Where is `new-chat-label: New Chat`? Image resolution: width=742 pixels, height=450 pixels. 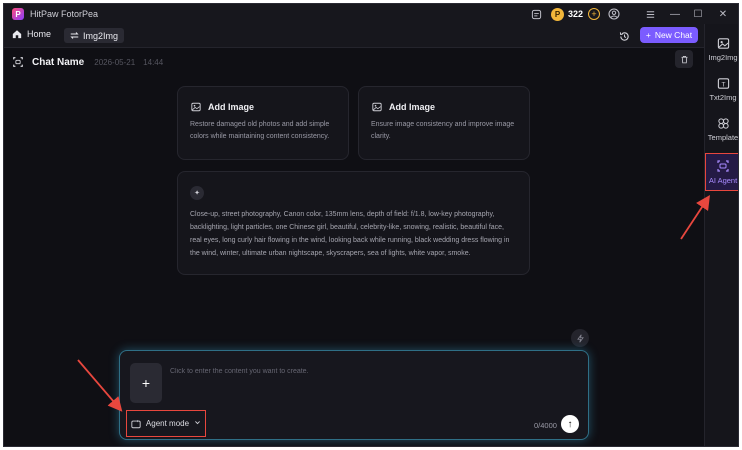
new-chat-label: New Chat is located at coordinates (673, 35).